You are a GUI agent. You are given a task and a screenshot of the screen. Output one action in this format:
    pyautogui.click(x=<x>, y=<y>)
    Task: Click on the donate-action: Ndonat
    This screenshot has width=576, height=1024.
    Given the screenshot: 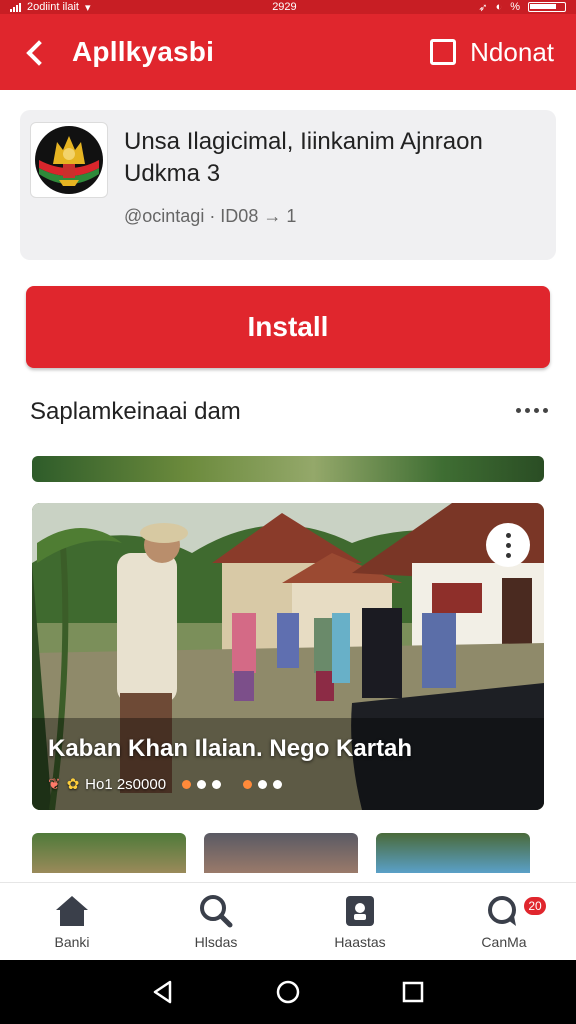 What is the action you would take?
    pyautogui.click(x=492, y=52)
    